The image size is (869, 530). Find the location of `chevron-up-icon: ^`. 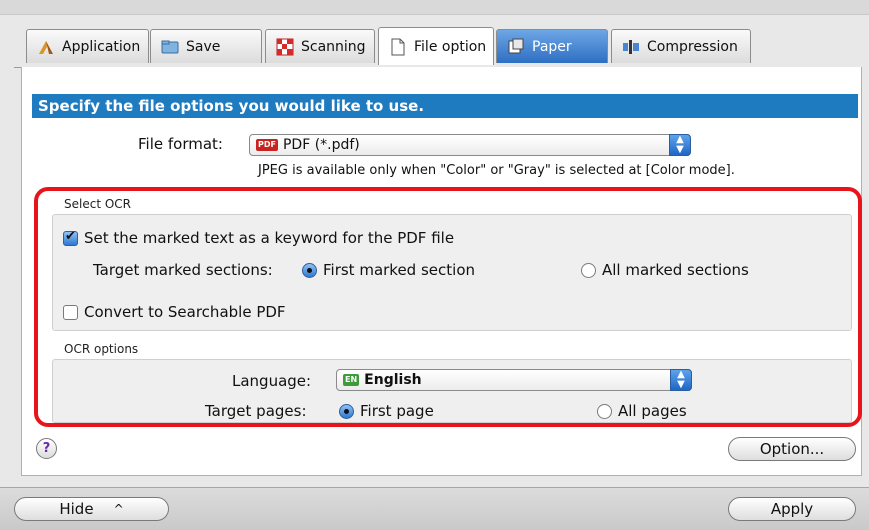

chevron-up-icon: ^ is located at coordinates (118, 509).